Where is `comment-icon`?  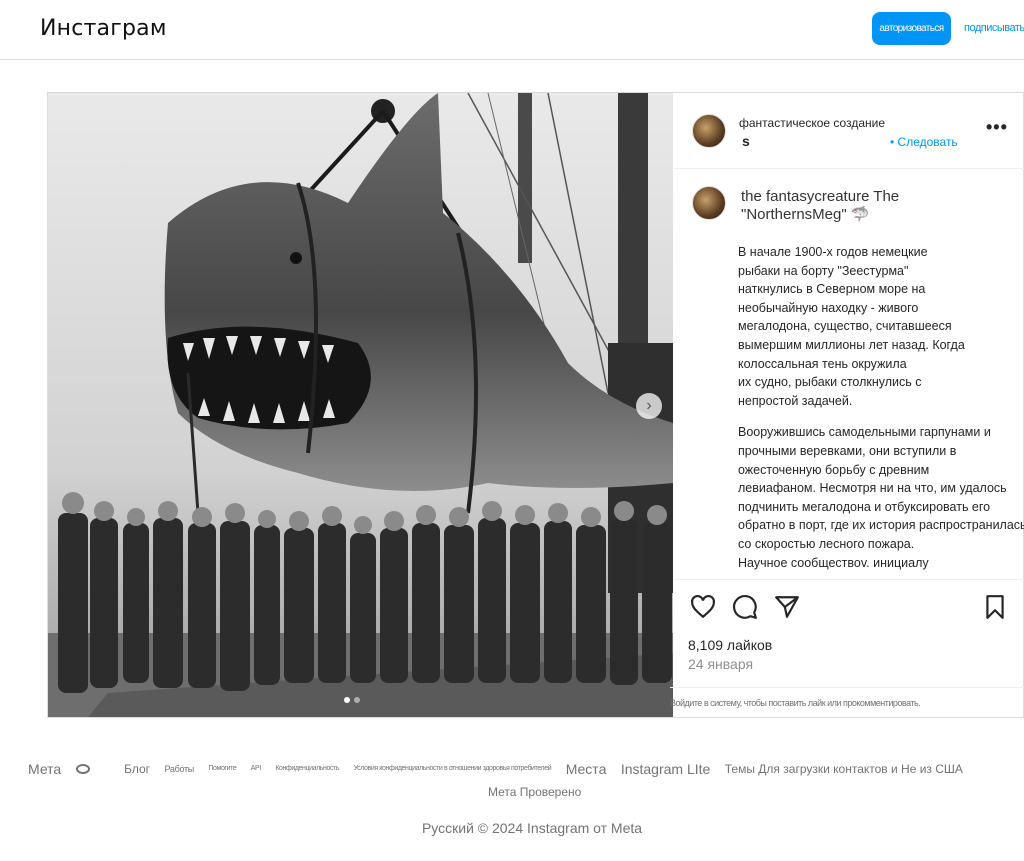 comment-icon is located at coordinates (745, 607).